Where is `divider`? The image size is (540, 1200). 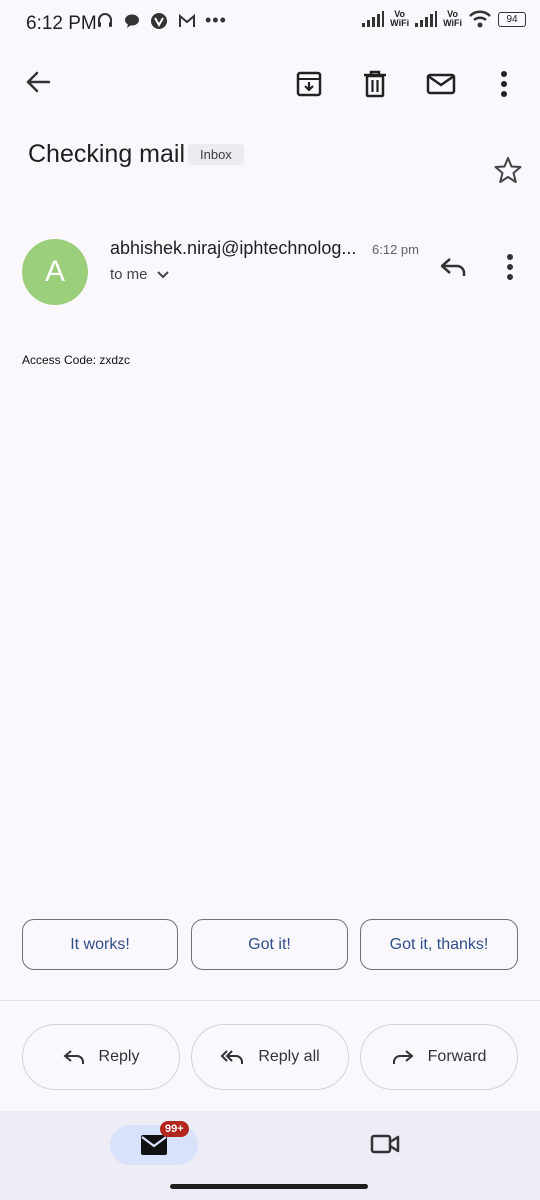
divider is located at coordinates (270, 1000).